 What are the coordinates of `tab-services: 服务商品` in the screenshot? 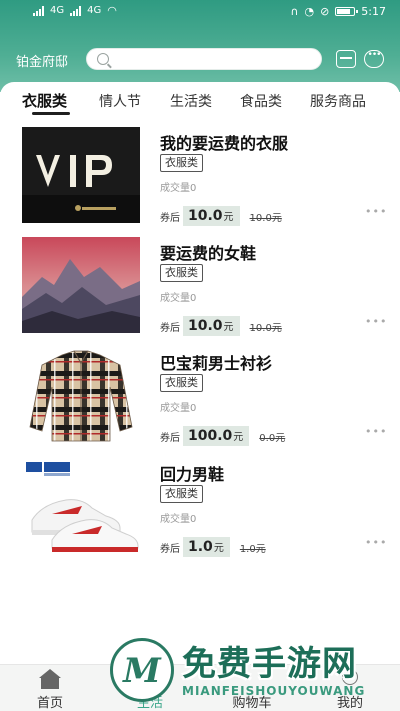 It's located at (338, 101).